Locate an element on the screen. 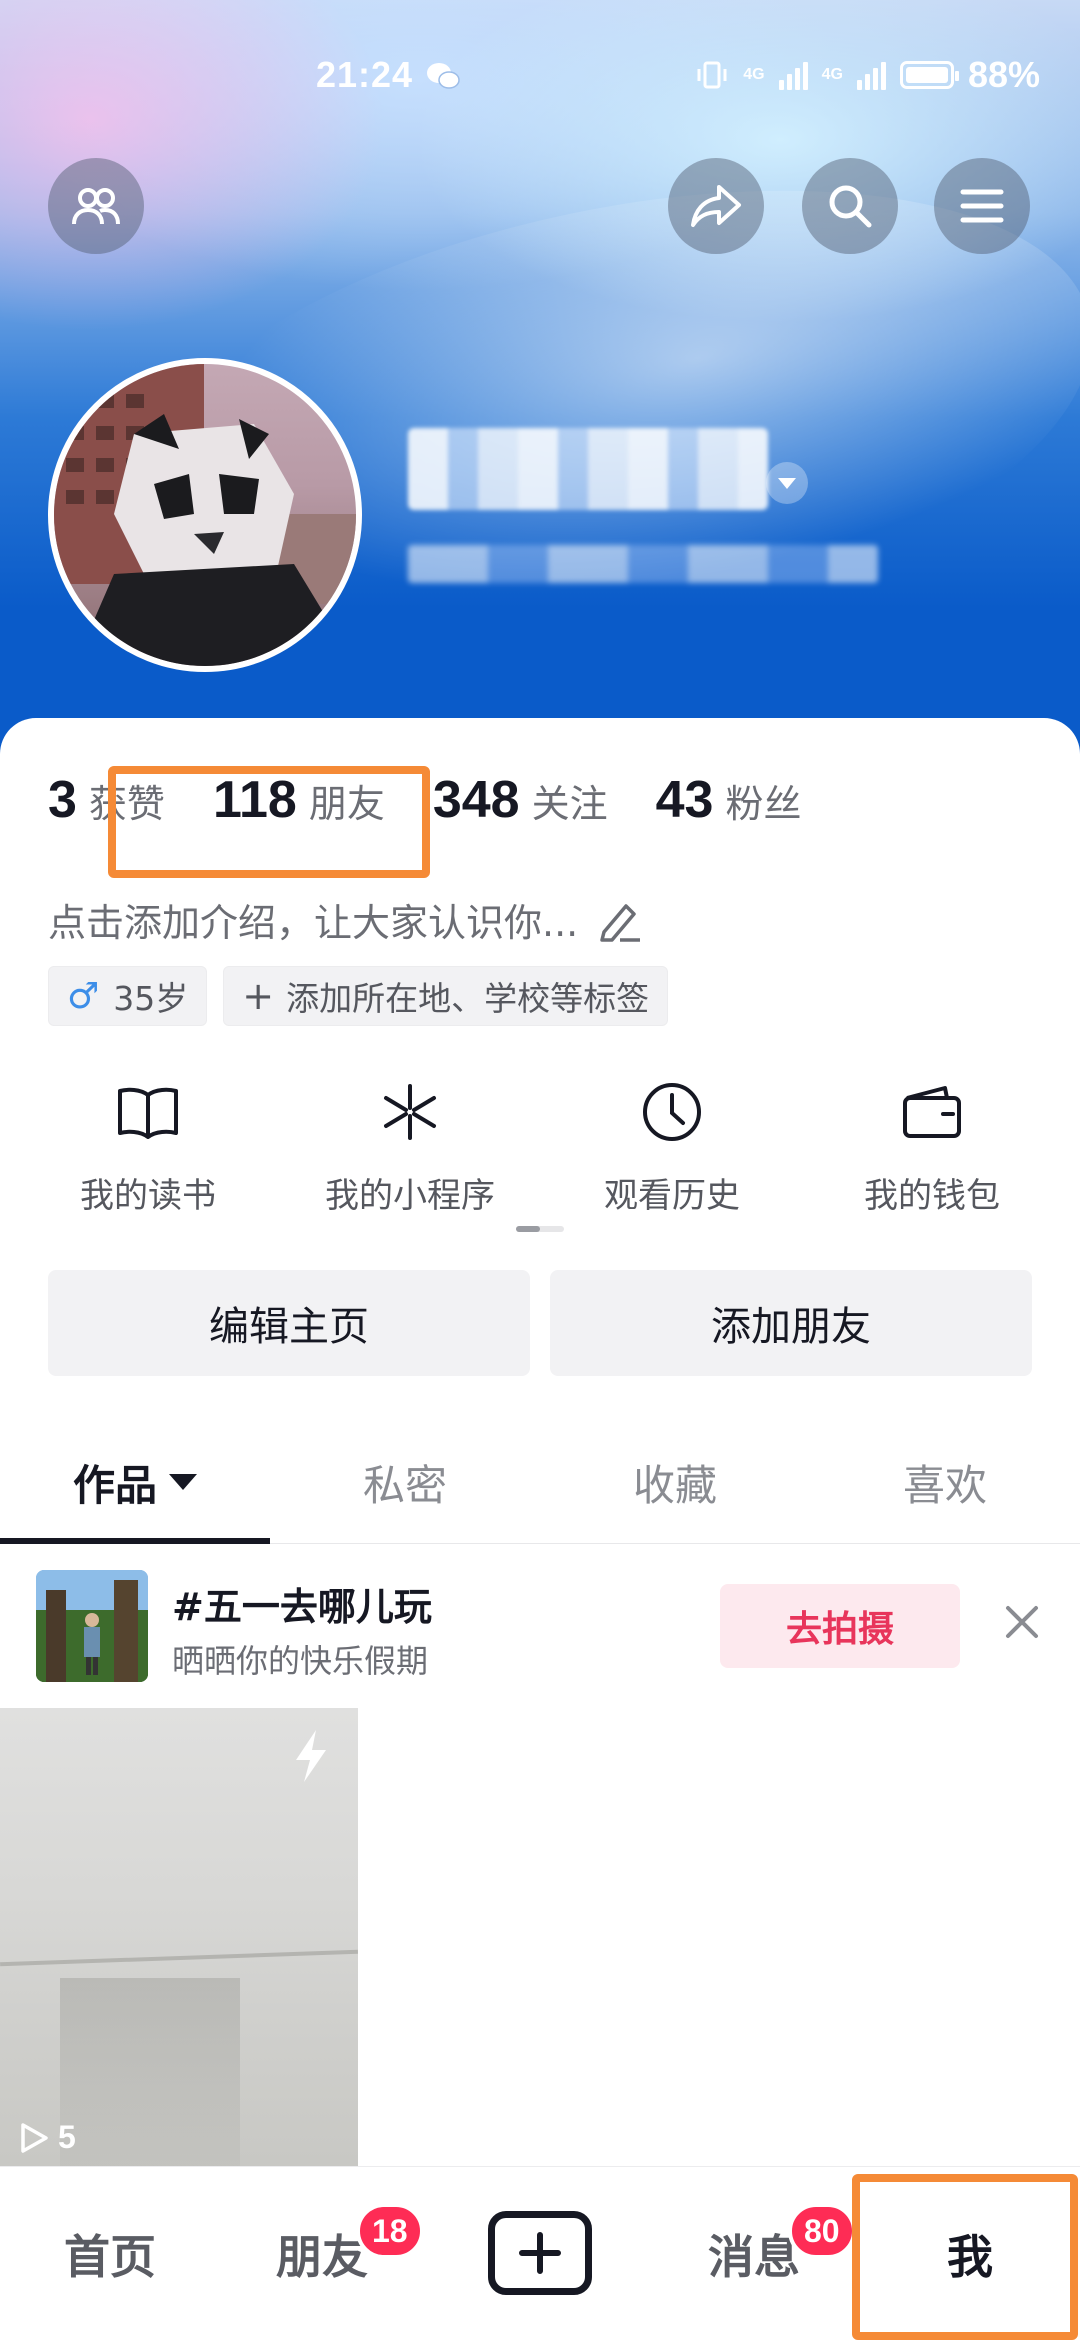  network-label-1: 4G is located at coordinates (754, 74).